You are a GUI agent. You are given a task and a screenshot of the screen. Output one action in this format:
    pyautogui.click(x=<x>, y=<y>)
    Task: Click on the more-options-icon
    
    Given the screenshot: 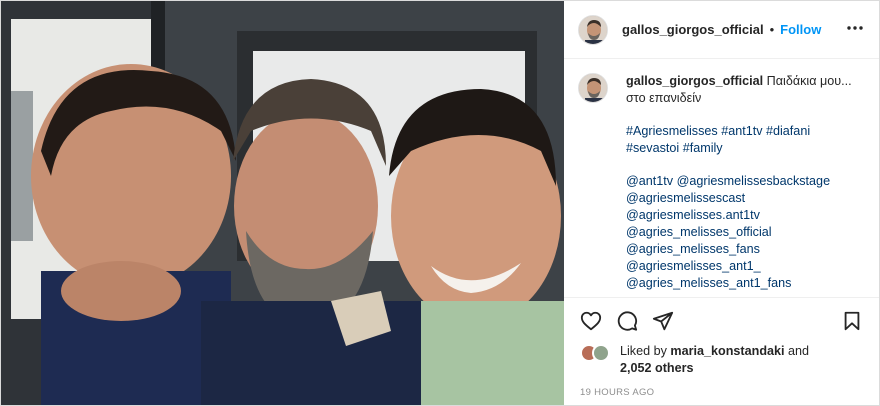 What is the action you would take?
    pyautogui.click(x=855, y=29)
    